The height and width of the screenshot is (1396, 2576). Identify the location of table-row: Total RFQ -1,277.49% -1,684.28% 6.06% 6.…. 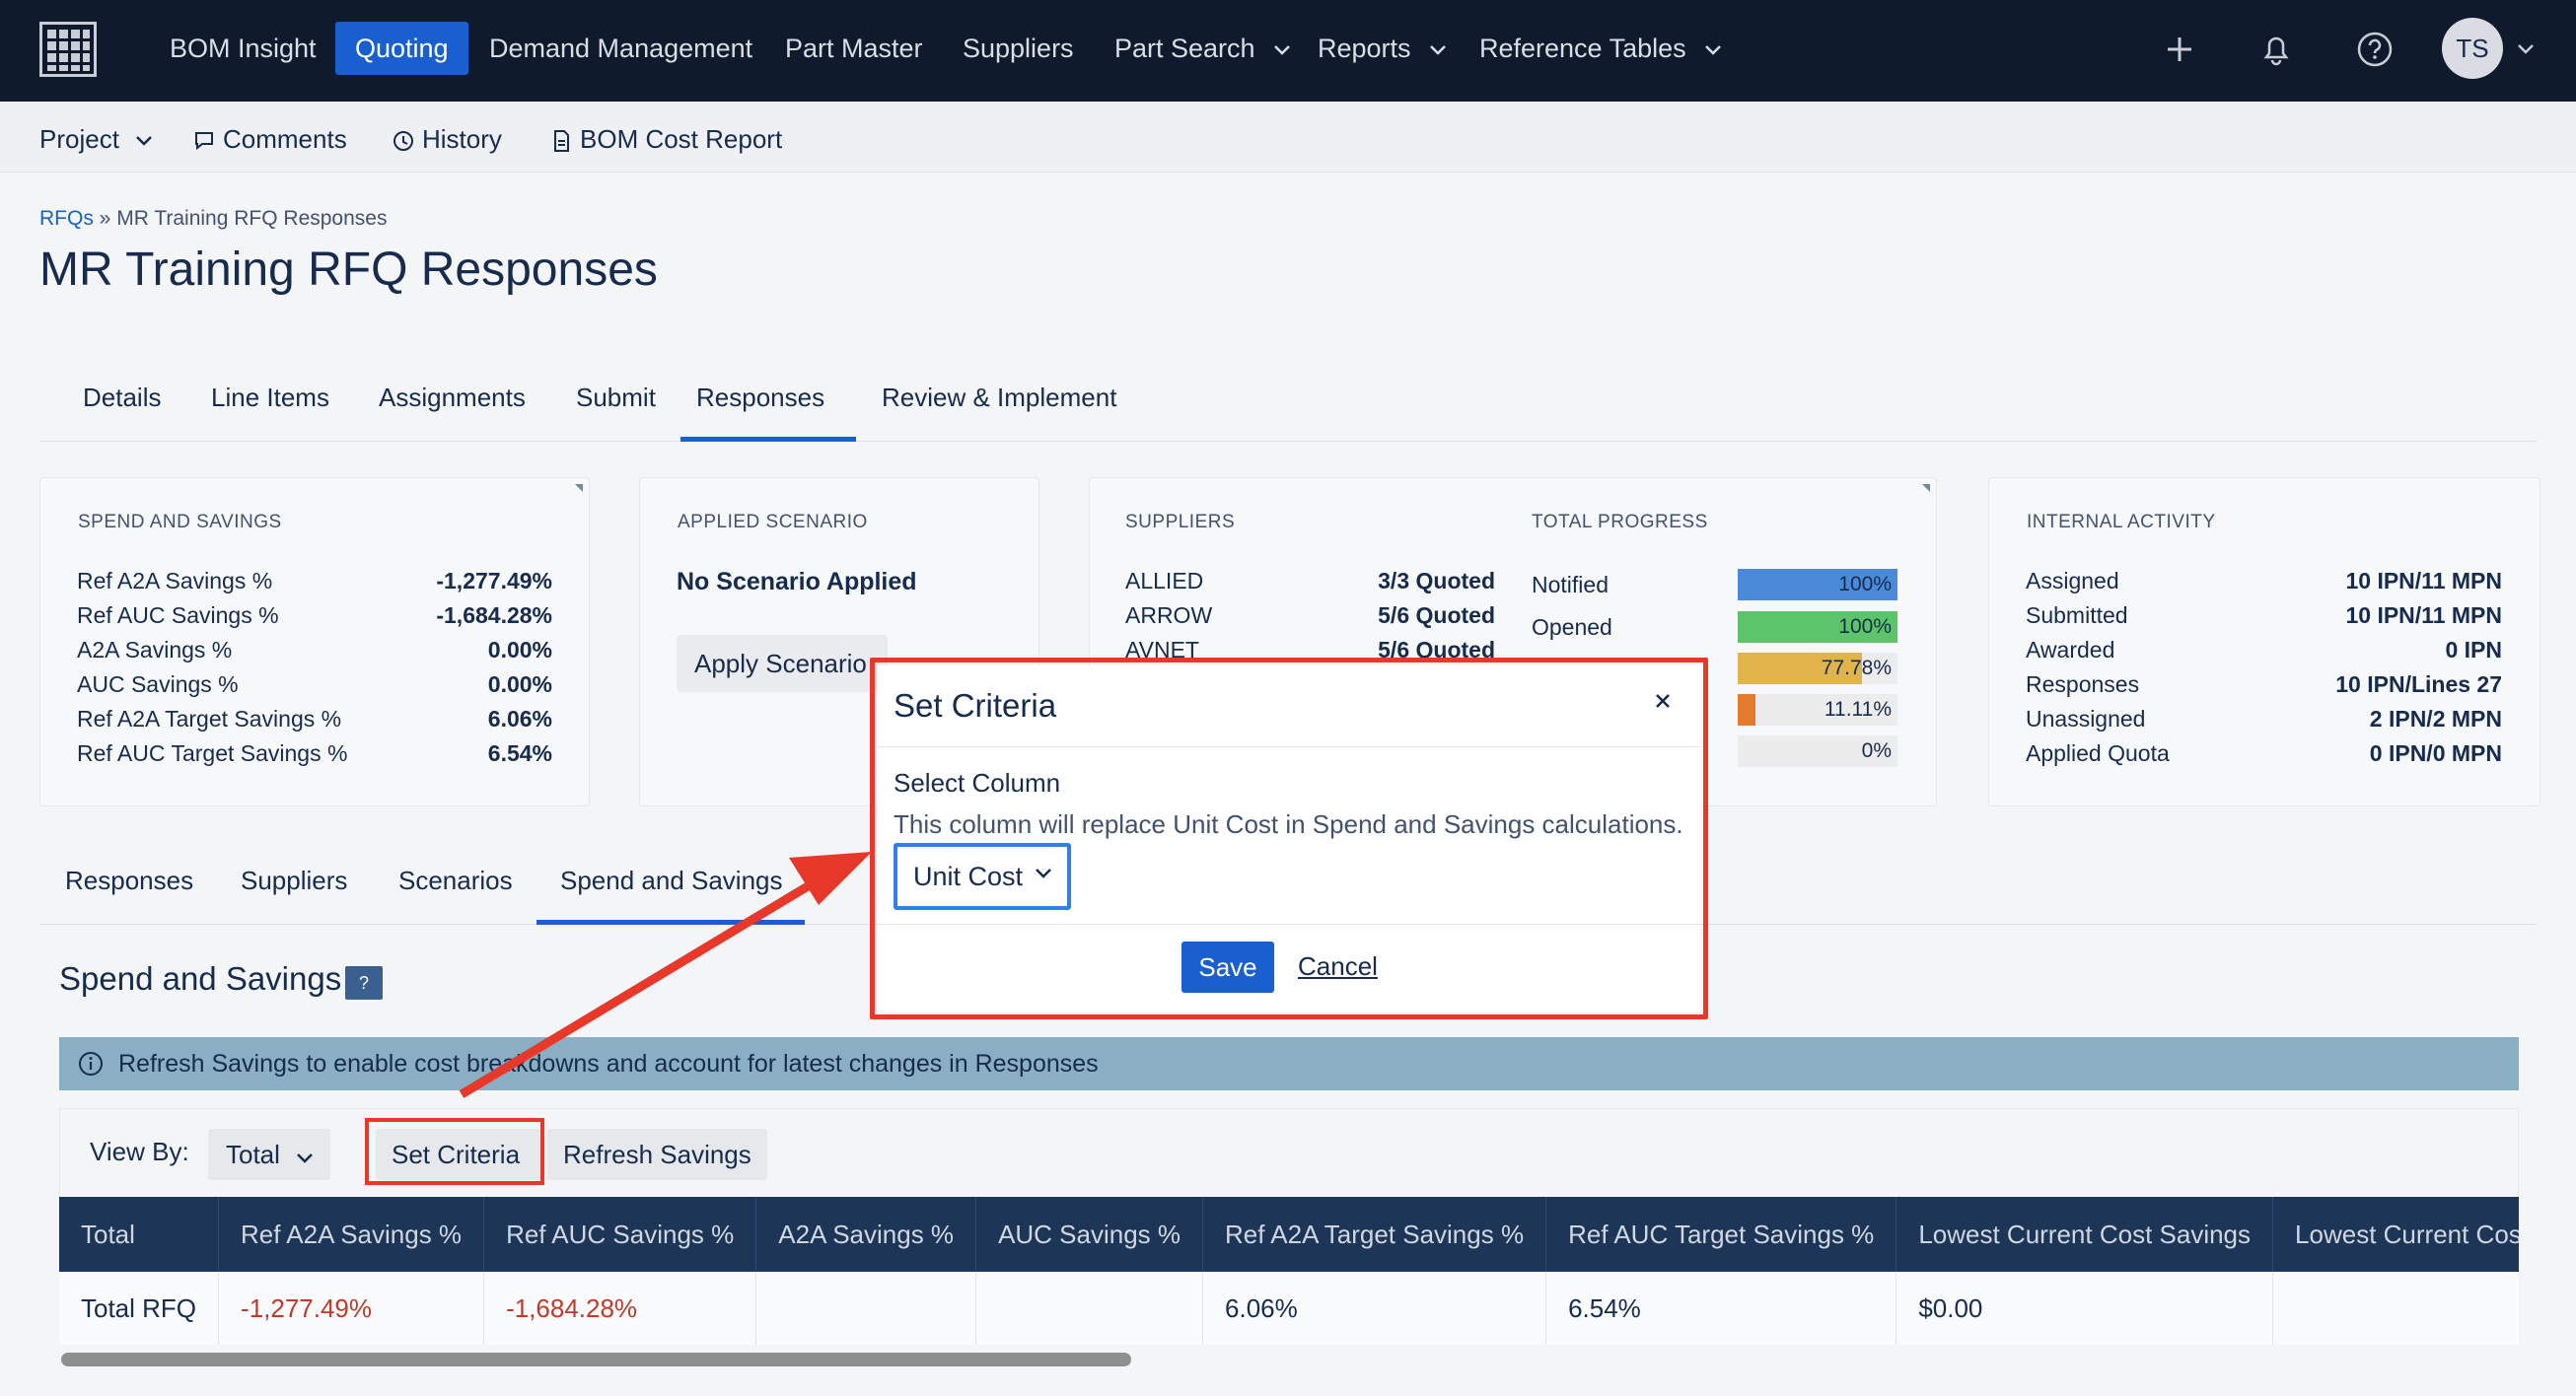
(1289, 1308).